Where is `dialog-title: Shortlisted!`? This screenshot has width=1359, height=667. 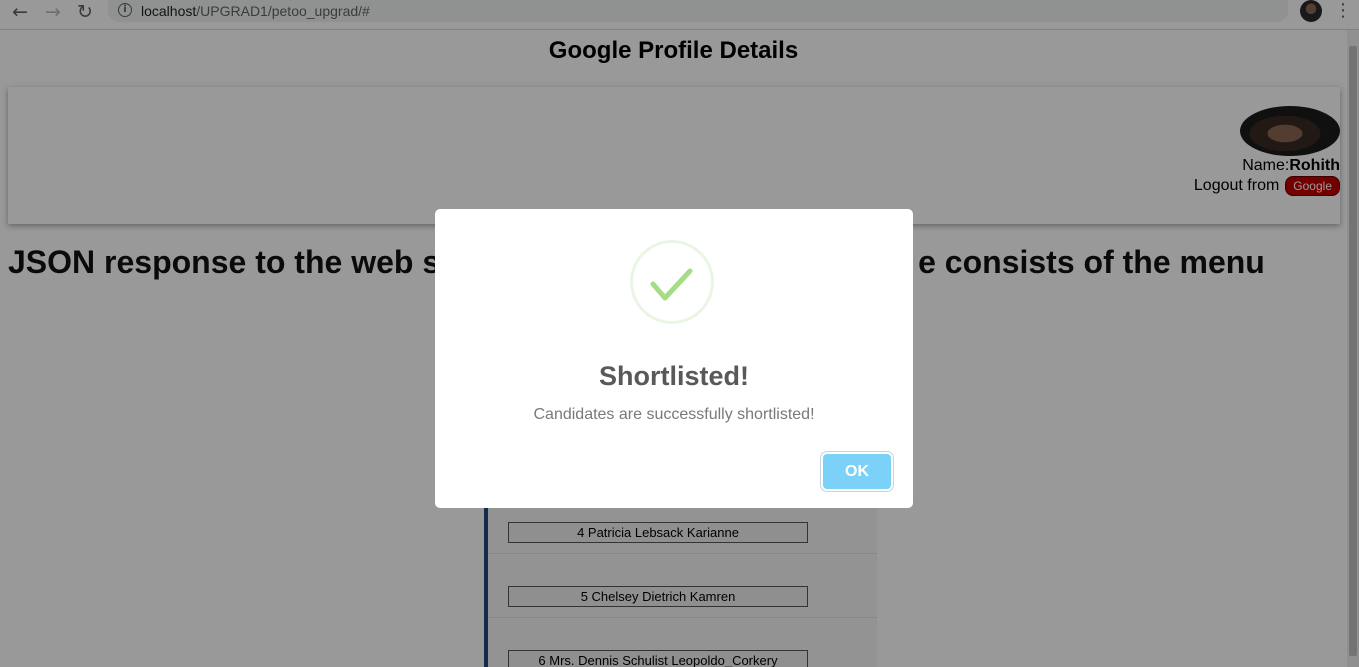
dialog-title: Shortlisted! is located at coordinates (673, 376).